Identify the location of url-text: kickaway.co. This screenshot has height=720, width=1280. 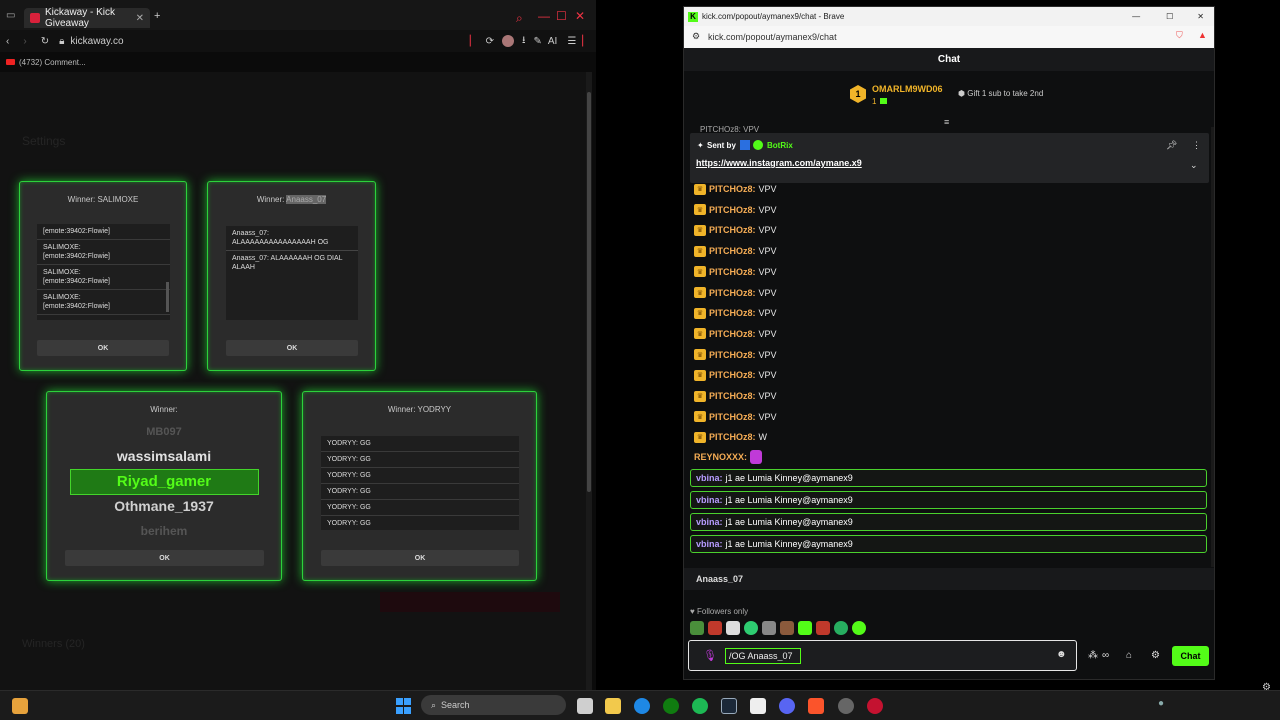
(96, 41).